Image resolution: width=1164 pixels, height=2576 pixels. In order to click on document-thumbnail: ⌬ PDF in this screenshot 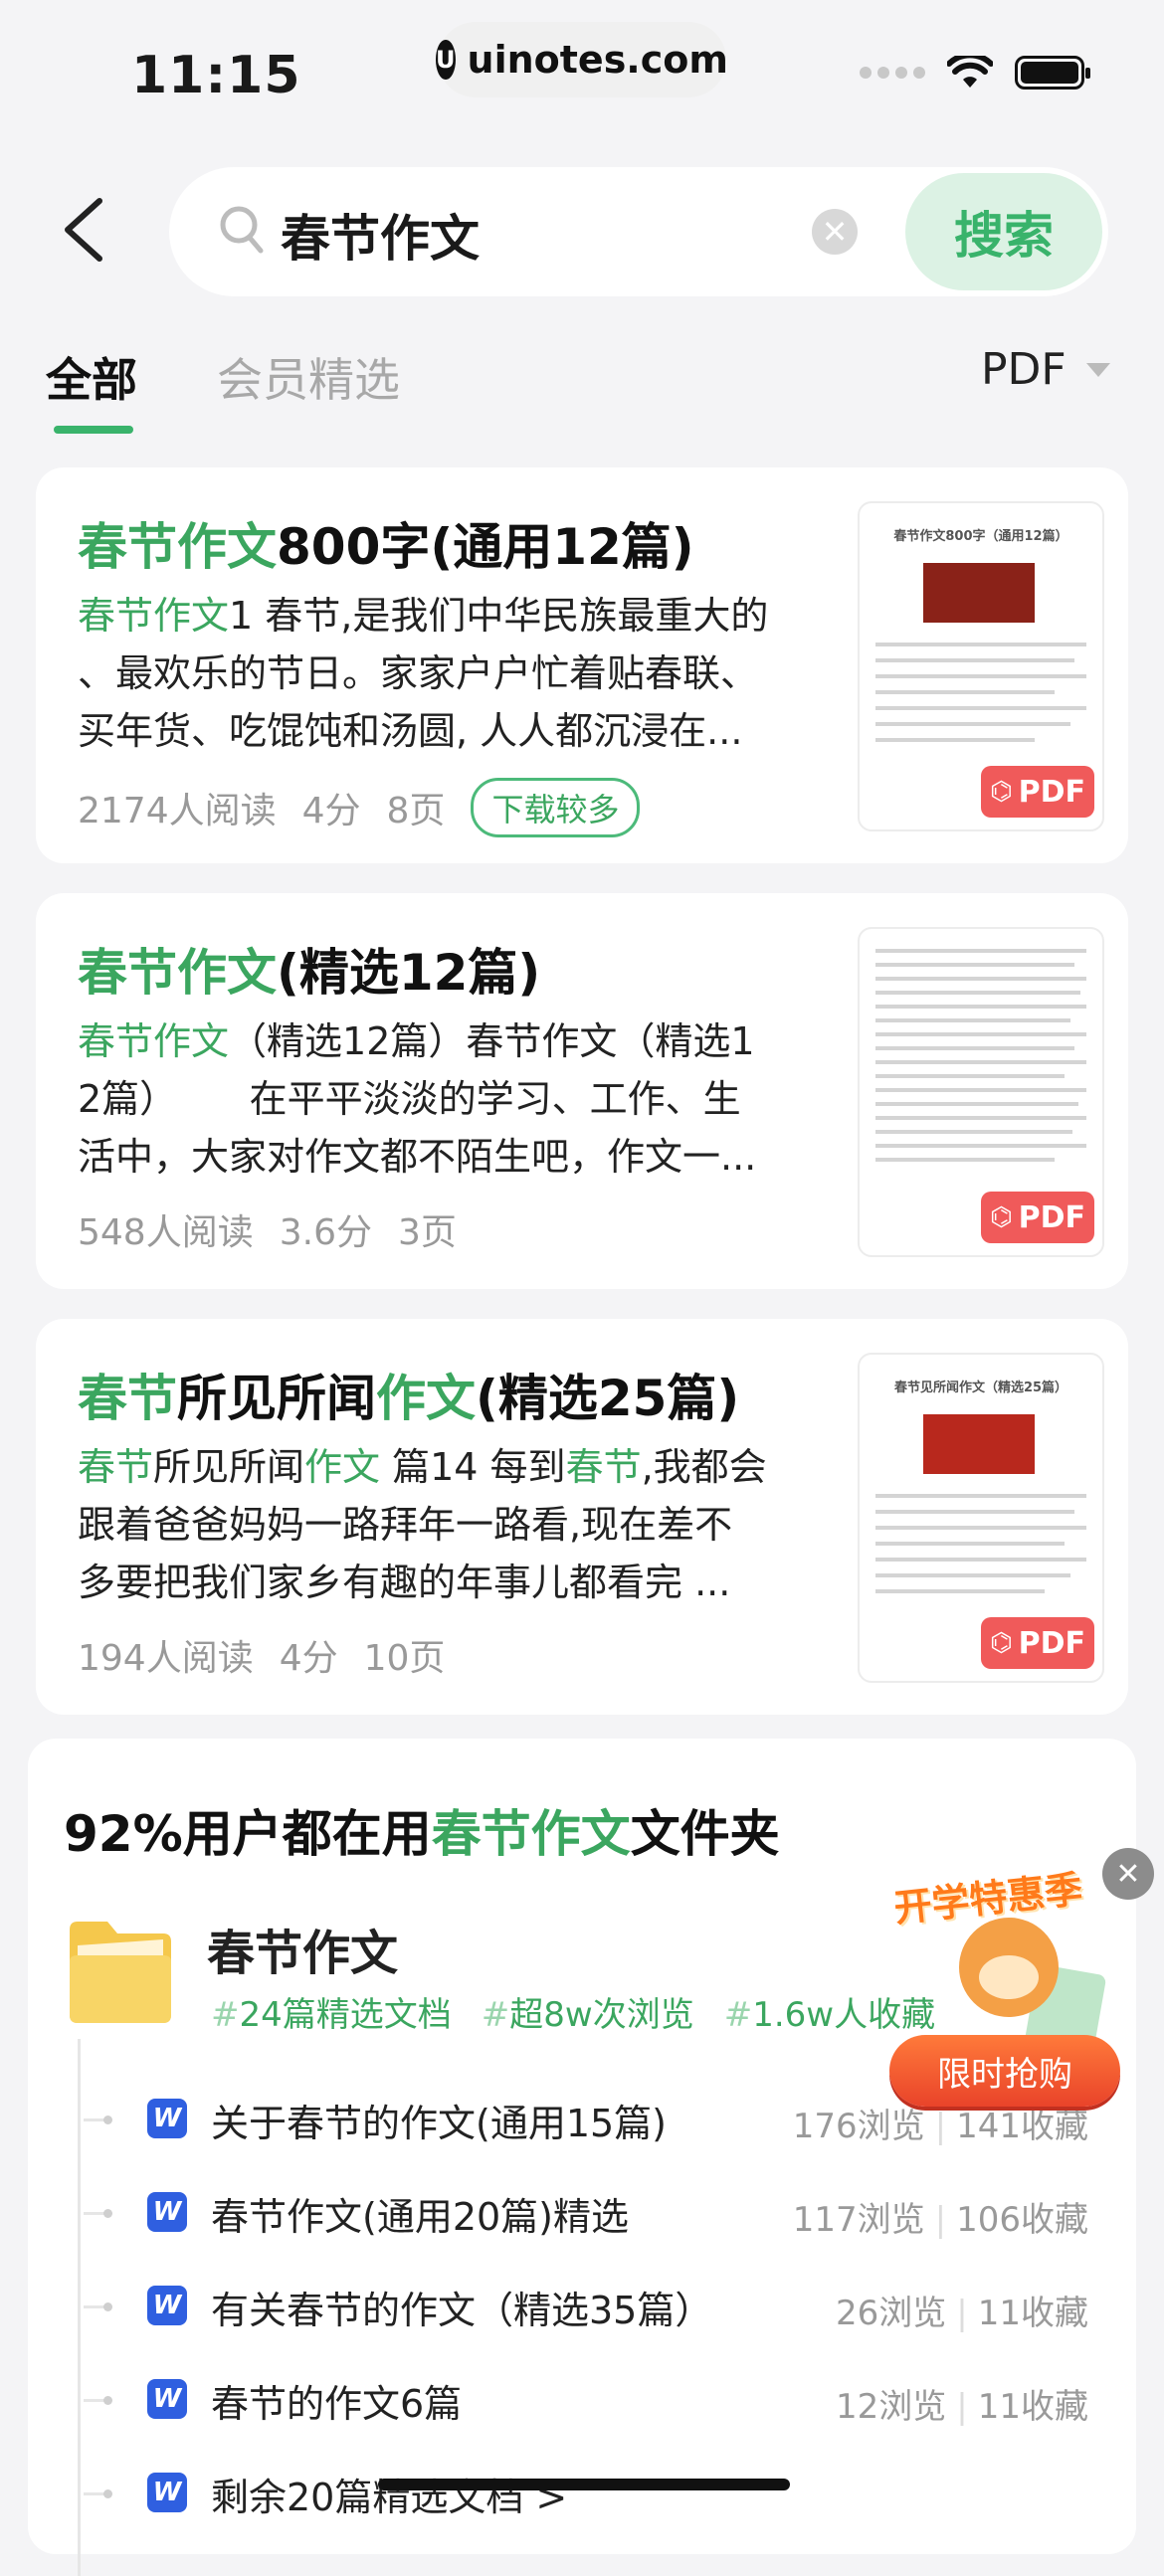, I will do `click(981, 1092)`.